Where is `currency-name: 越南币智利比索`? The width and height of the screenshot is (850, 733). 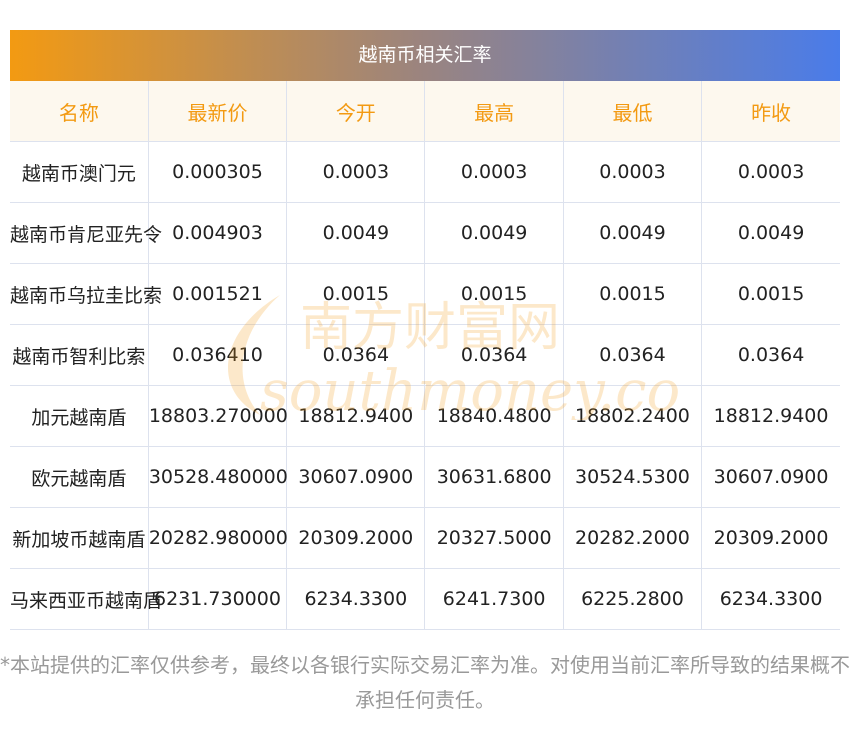 currency-name: 越南币智利比索 is located at coordinates (79, 355).